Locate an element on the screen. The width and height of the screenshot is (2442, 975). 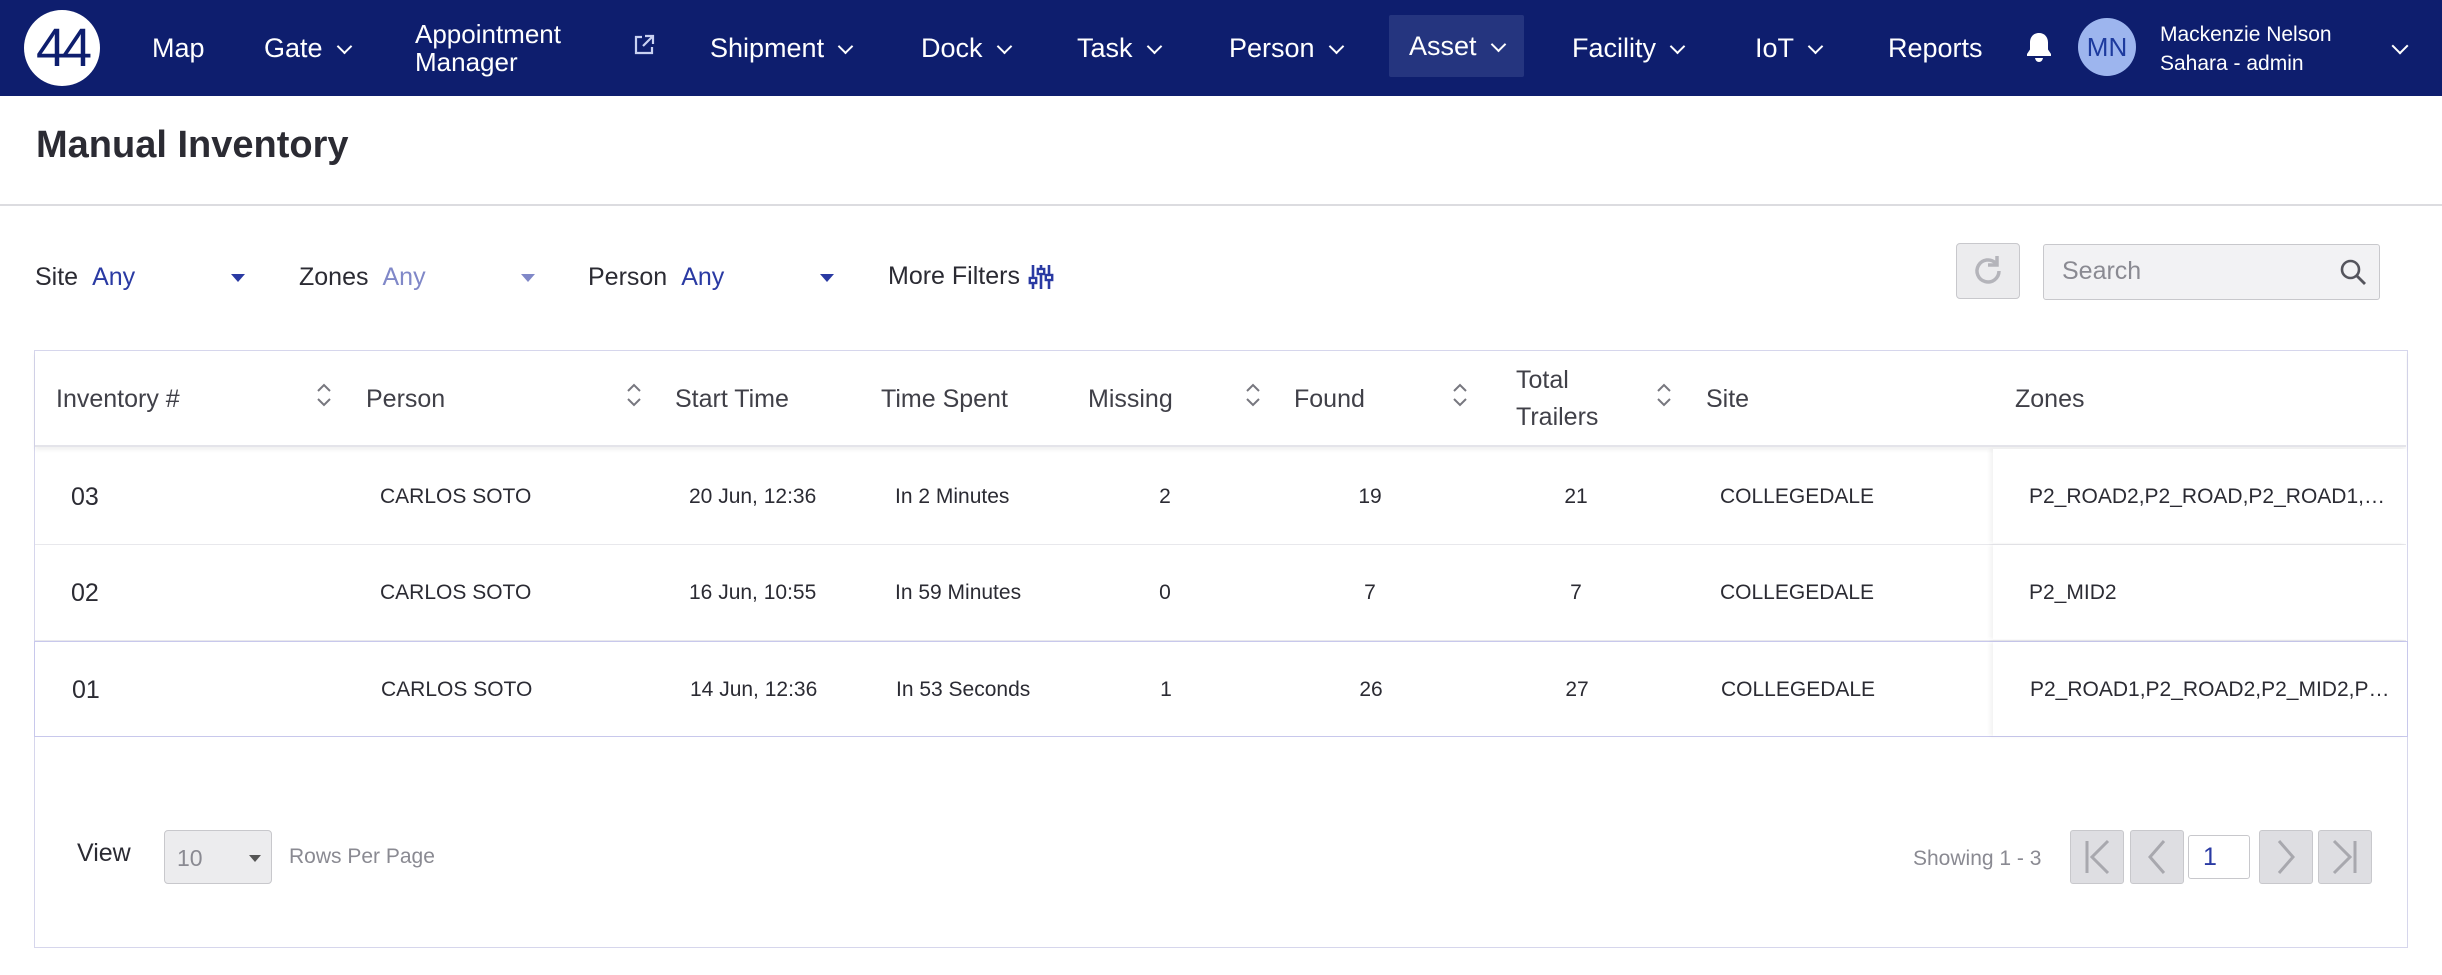
found-cell: 19 is located at coordinates (1370, 496).